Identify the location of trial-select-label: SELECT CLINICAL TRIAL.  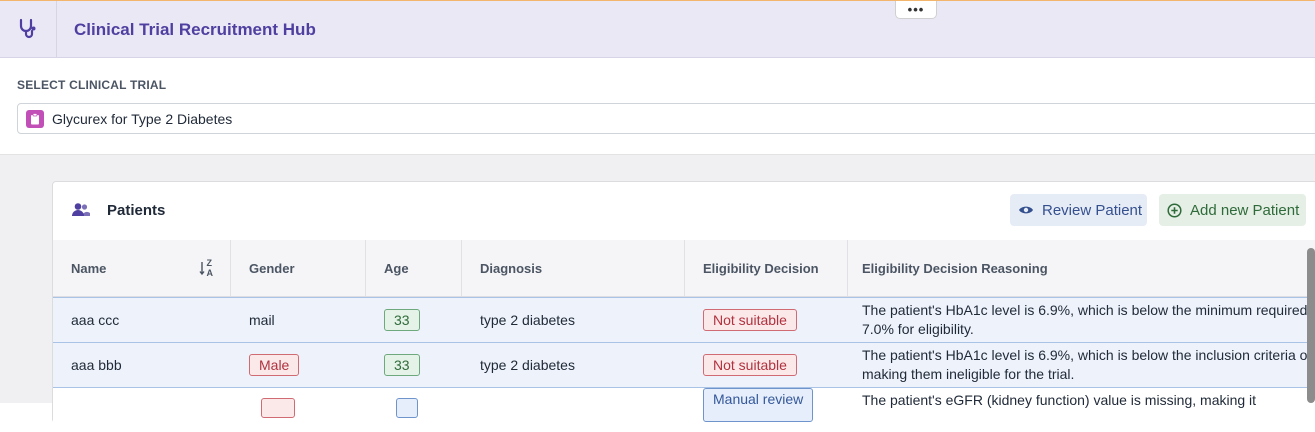
(92, 85).